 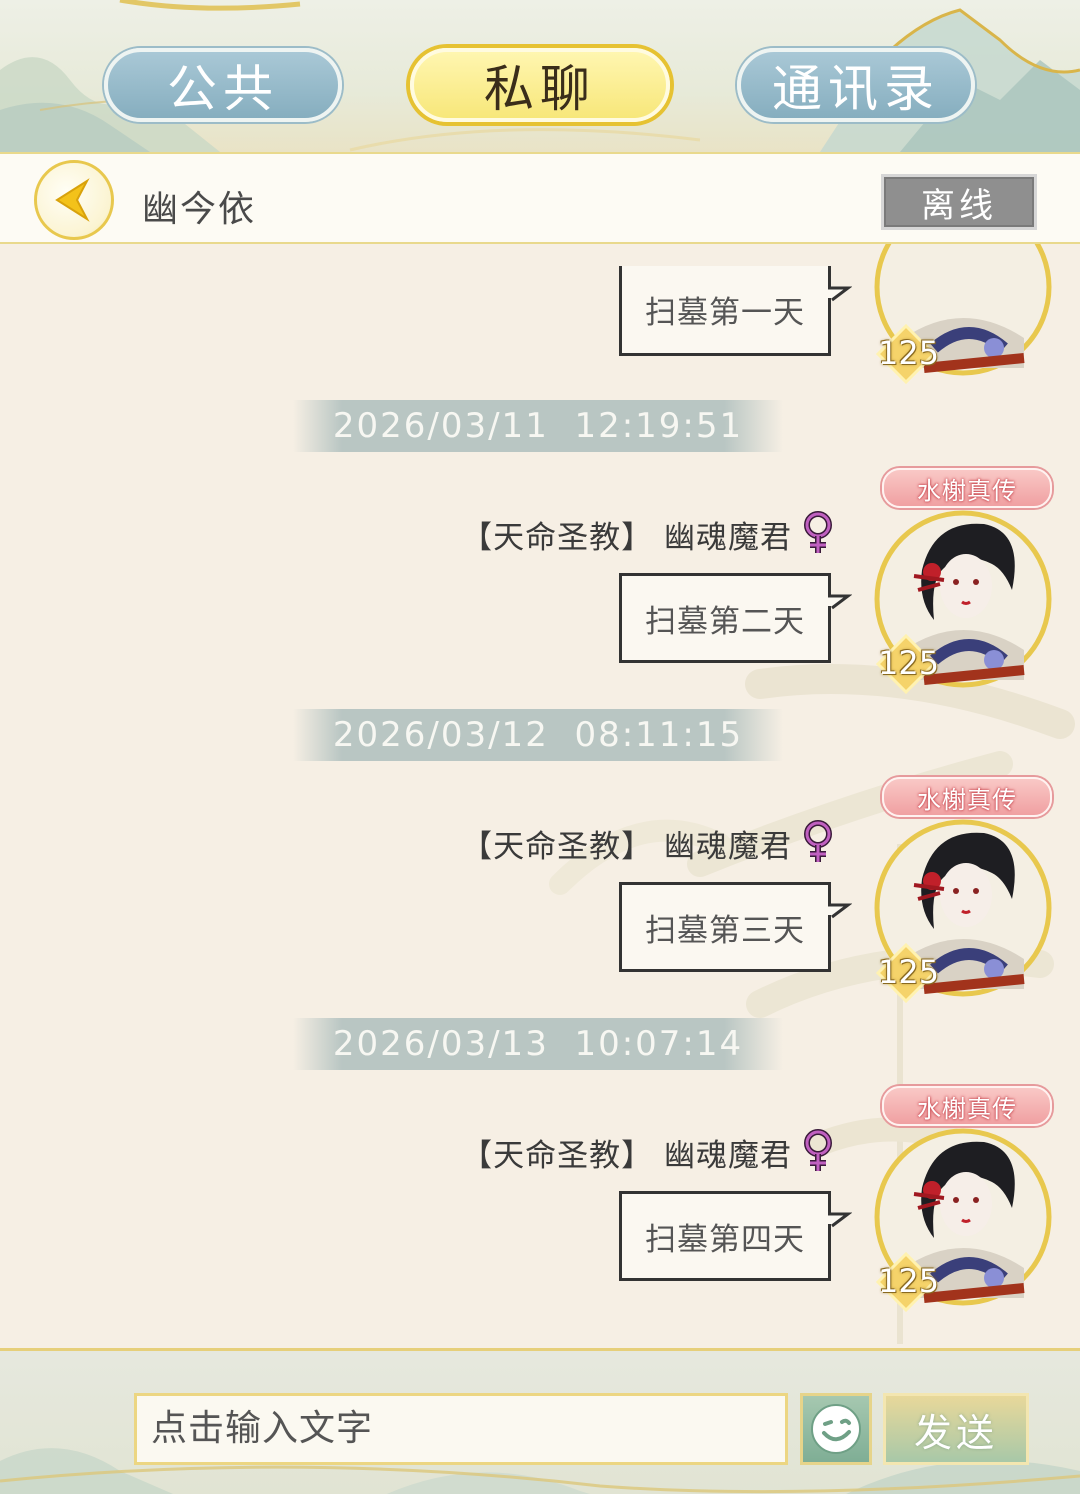 I want to click on tab-contacts: 通讯录, so click(x=856, y=85).